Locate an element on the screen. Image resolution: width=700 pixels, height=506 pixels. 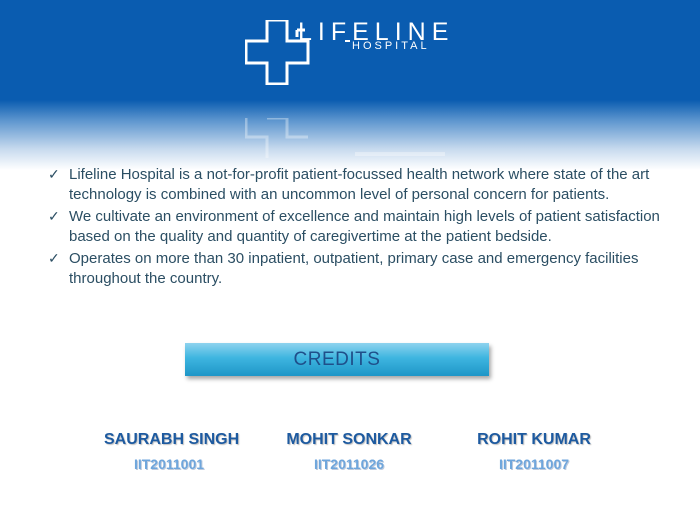
credits-button: CREDITS is located at coordinates (337, 359).